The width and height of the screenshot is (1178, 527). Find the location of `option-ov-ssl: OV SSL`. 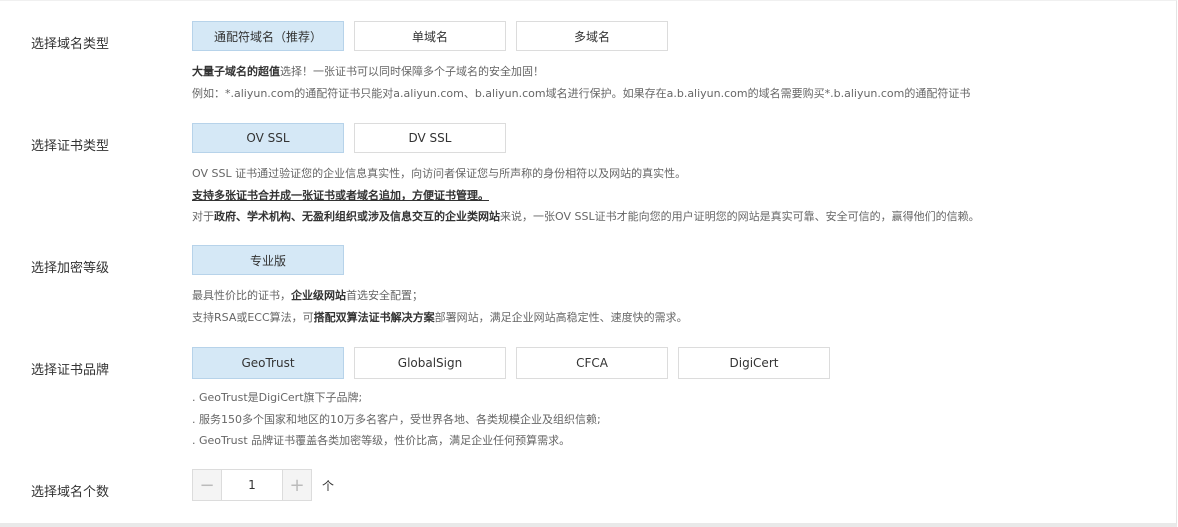

option-ov-ssl: OV SSL is located at coordinates (268, 138).